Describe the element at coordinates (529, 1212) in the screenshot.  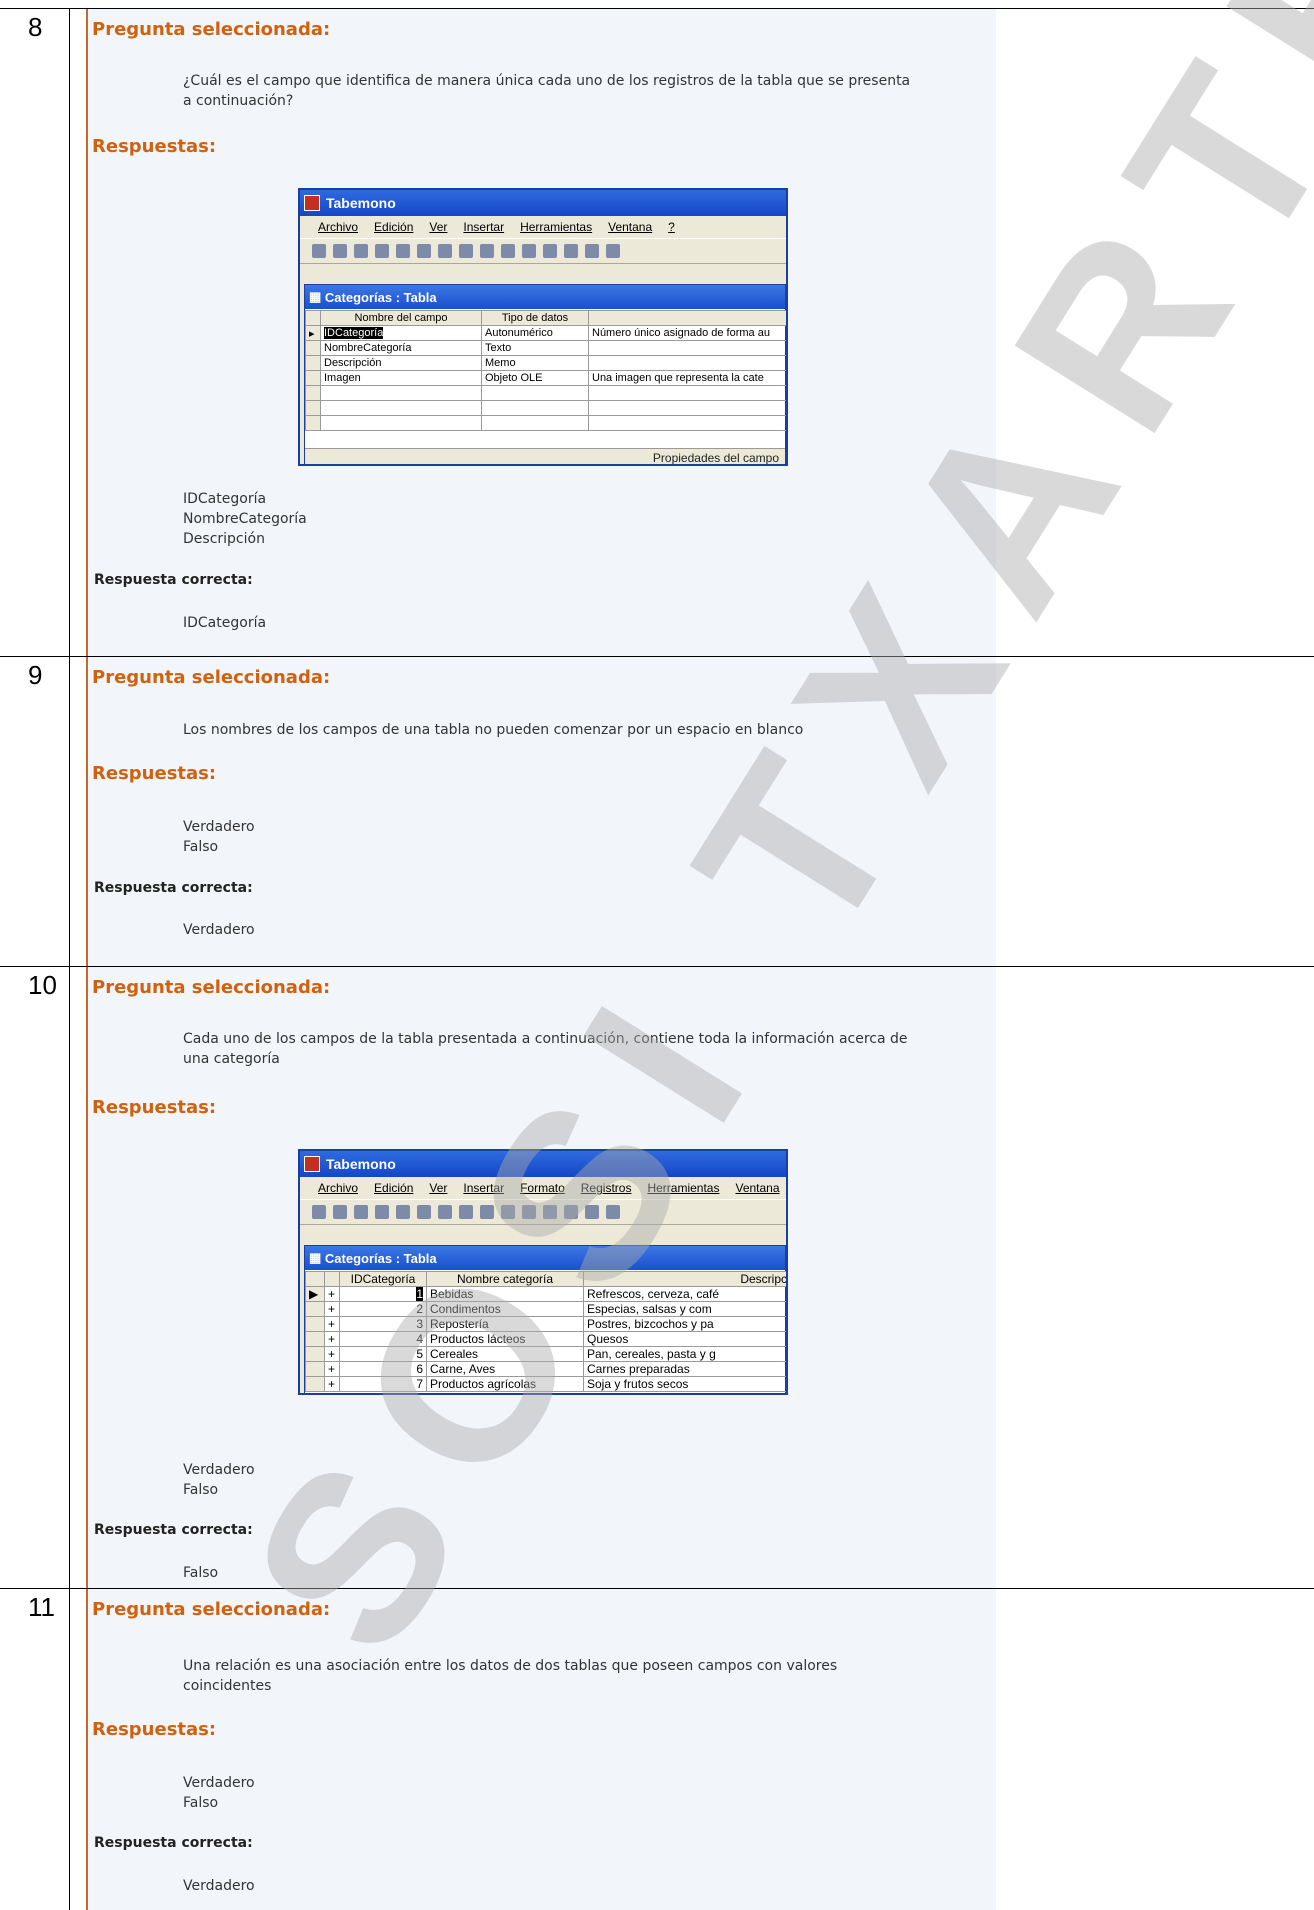
I see `hyperlink-icon` at that location.